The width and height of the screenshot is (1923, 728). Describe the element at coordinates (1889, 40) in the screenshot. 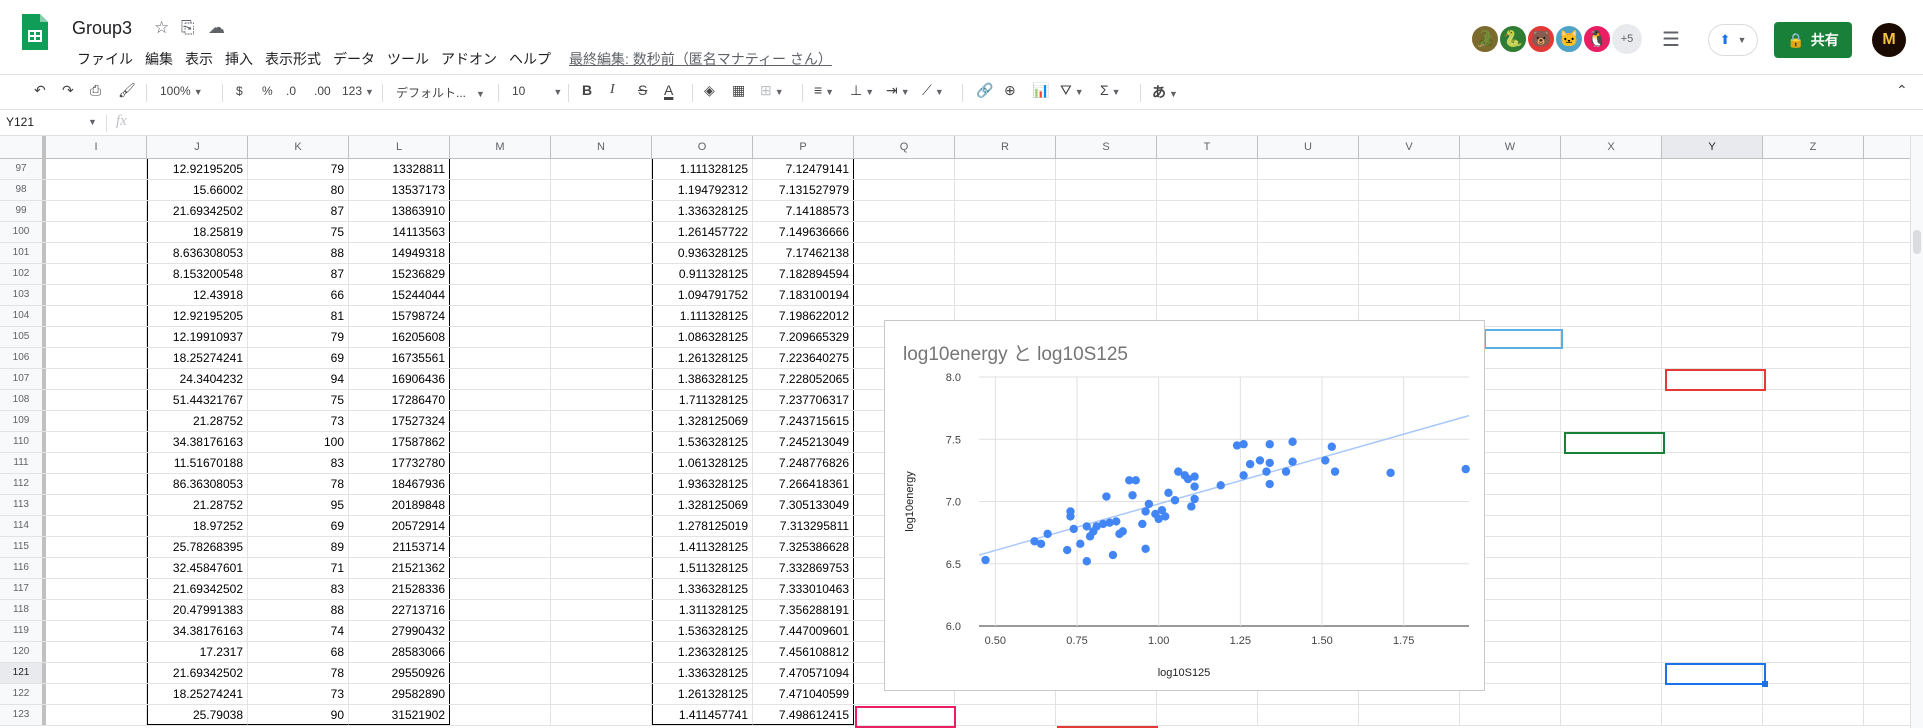

I see `account-avatar: M` at that location.